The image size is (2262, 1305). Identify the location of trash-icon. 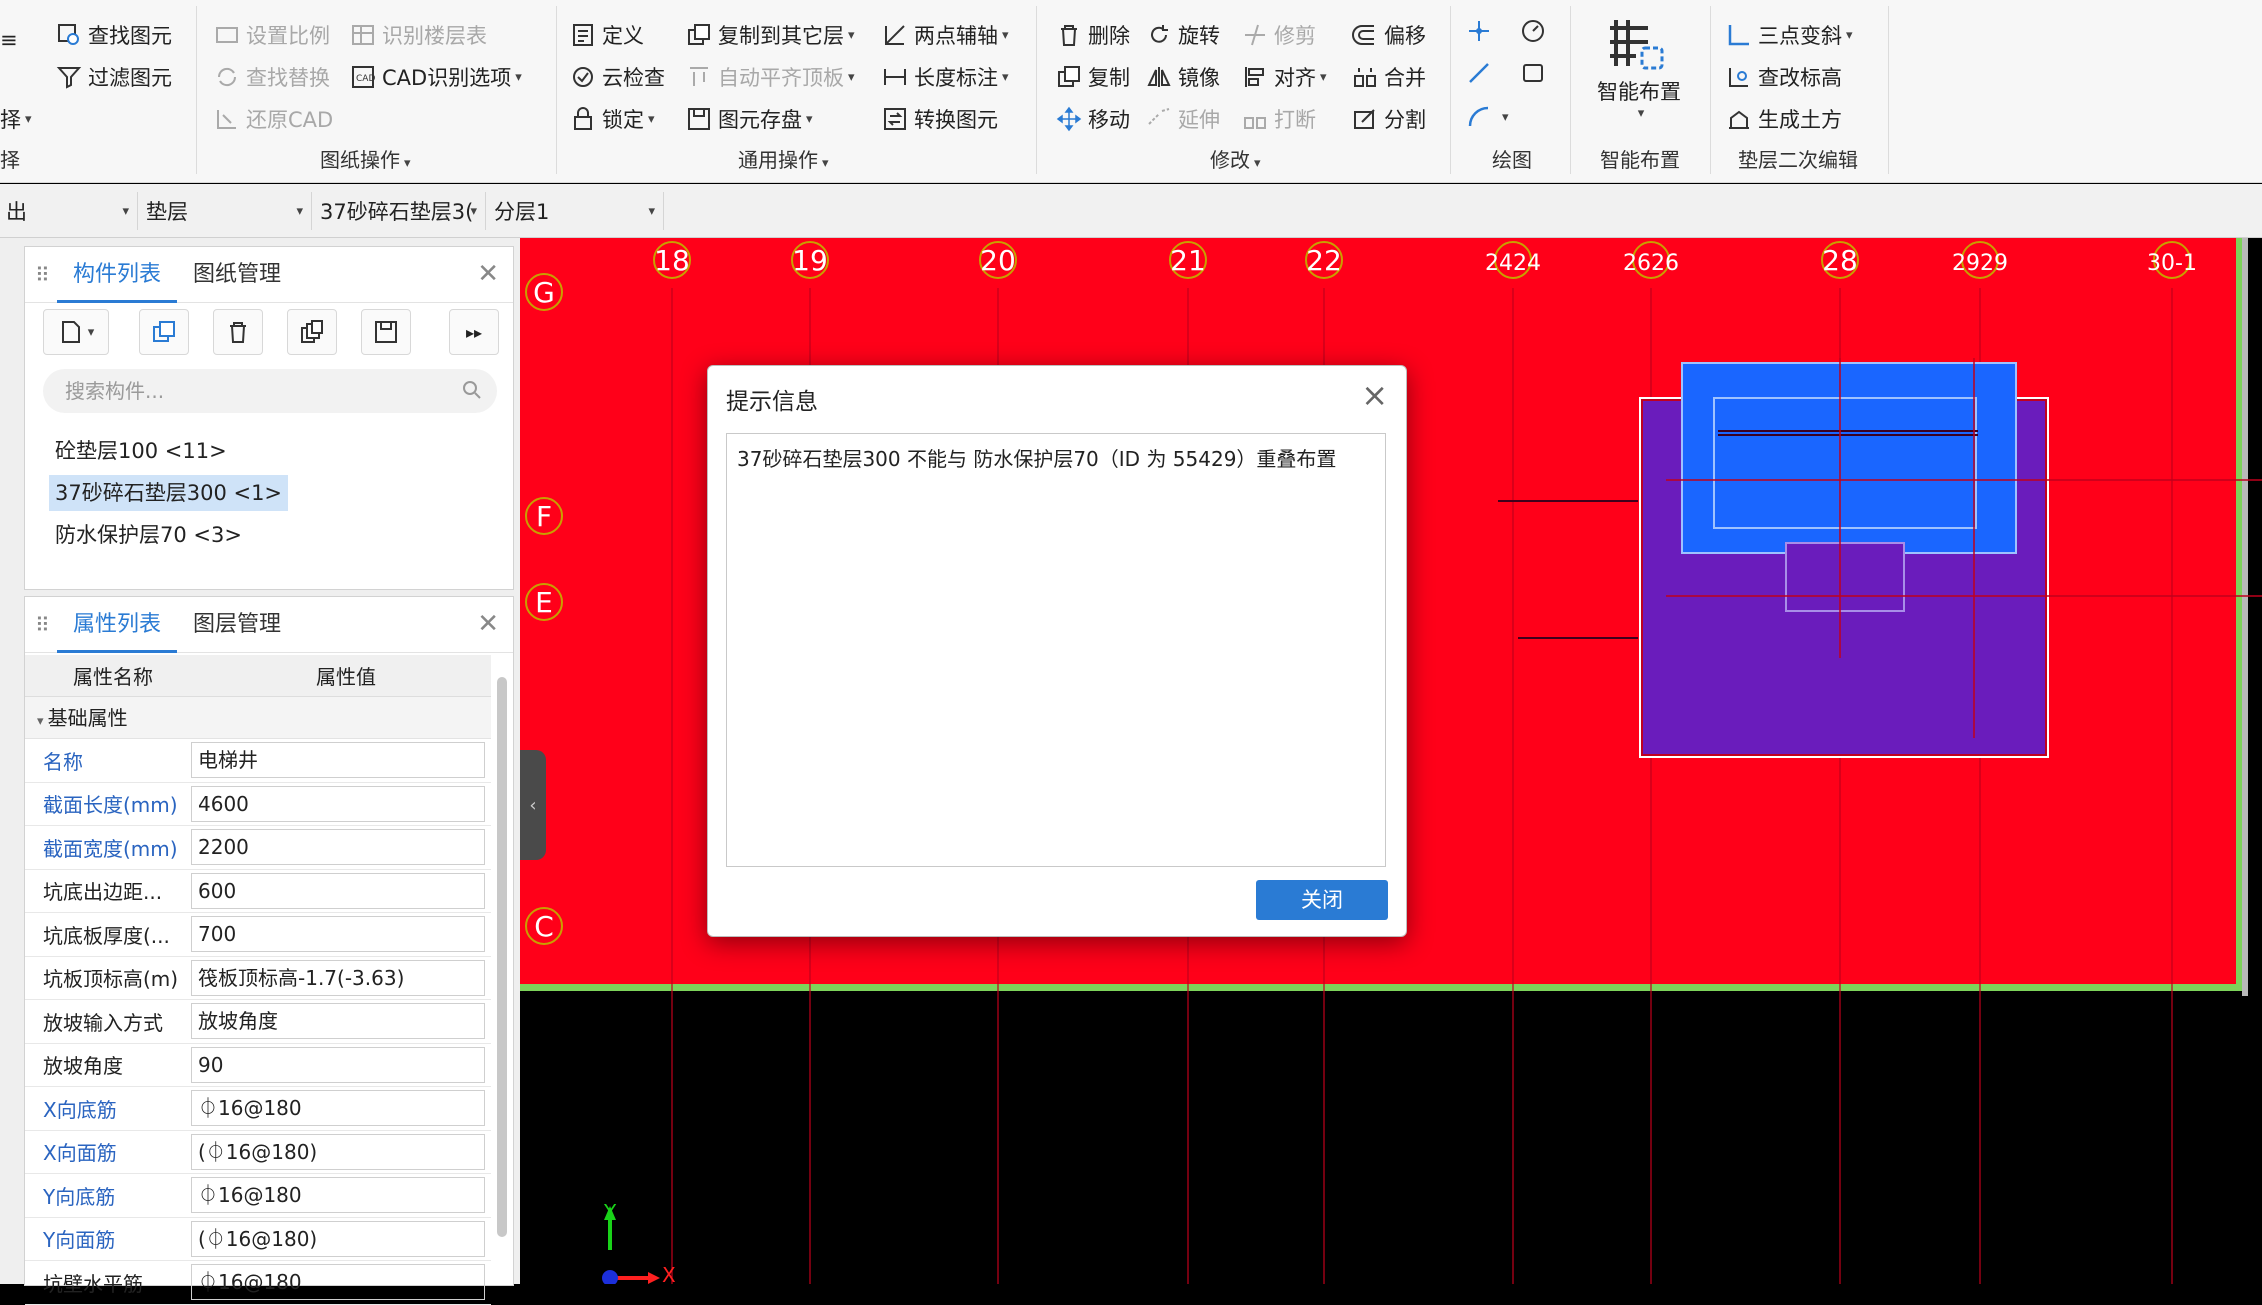
(238, 332).